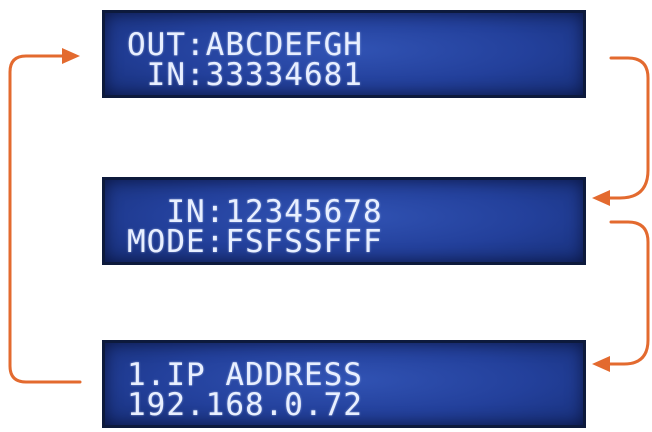 This screenshot has width=652, height=432. Describe the element at coordinates (628, 293) in the screenshot. I see `arrow-screen2-to-screen3` at that location.